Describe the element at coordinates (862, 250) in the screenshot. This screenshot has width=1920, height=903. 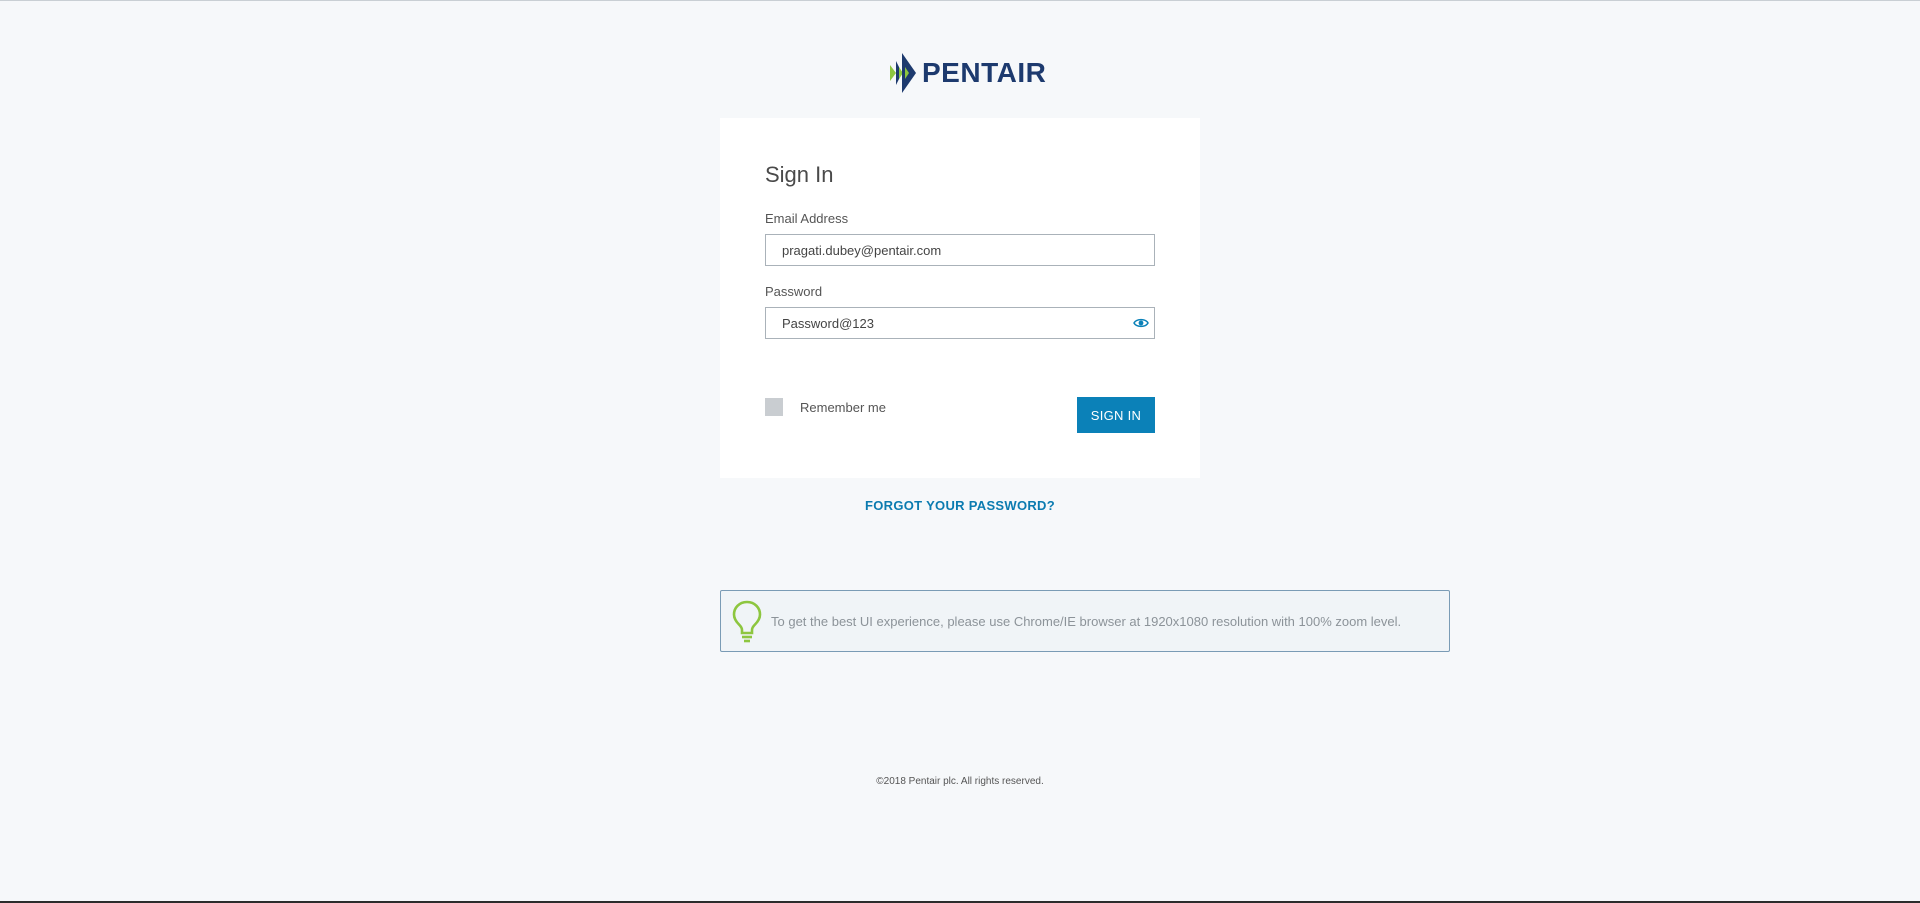
I see `email-value: pragati.dubey@pentair.com` at that location.